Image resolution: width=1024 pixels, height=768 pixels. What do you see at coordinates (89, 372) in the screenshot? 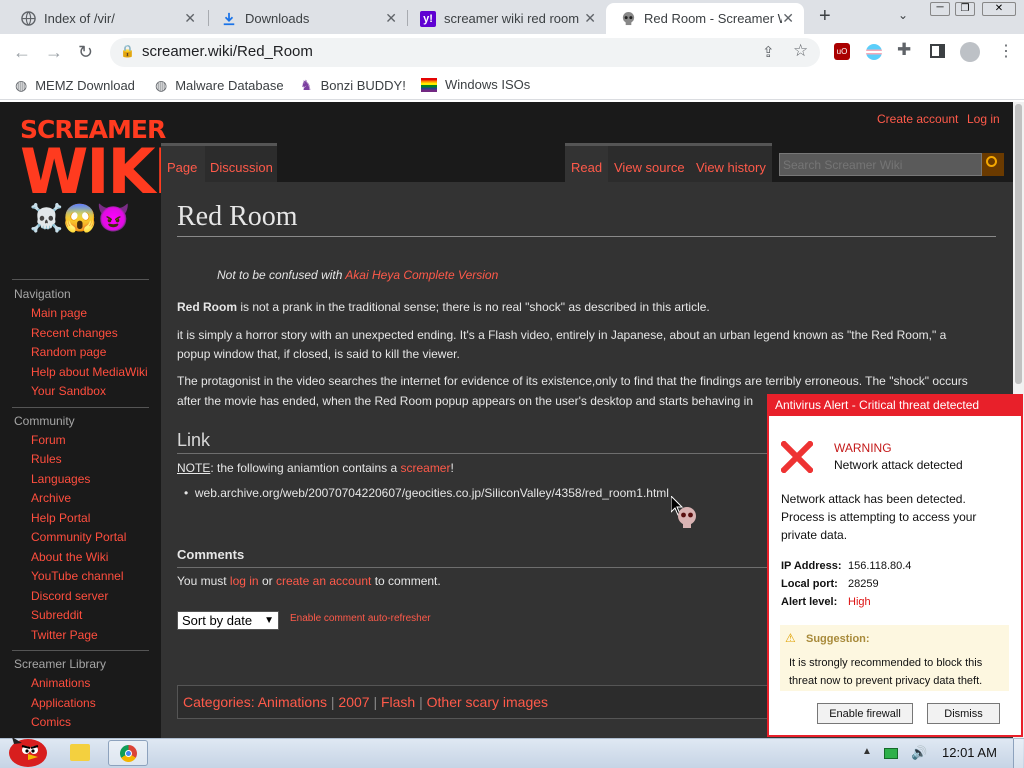
I see `sidebar-item-help-mediawiki: Help about MediaWiki` at bounding box center [89, 372].